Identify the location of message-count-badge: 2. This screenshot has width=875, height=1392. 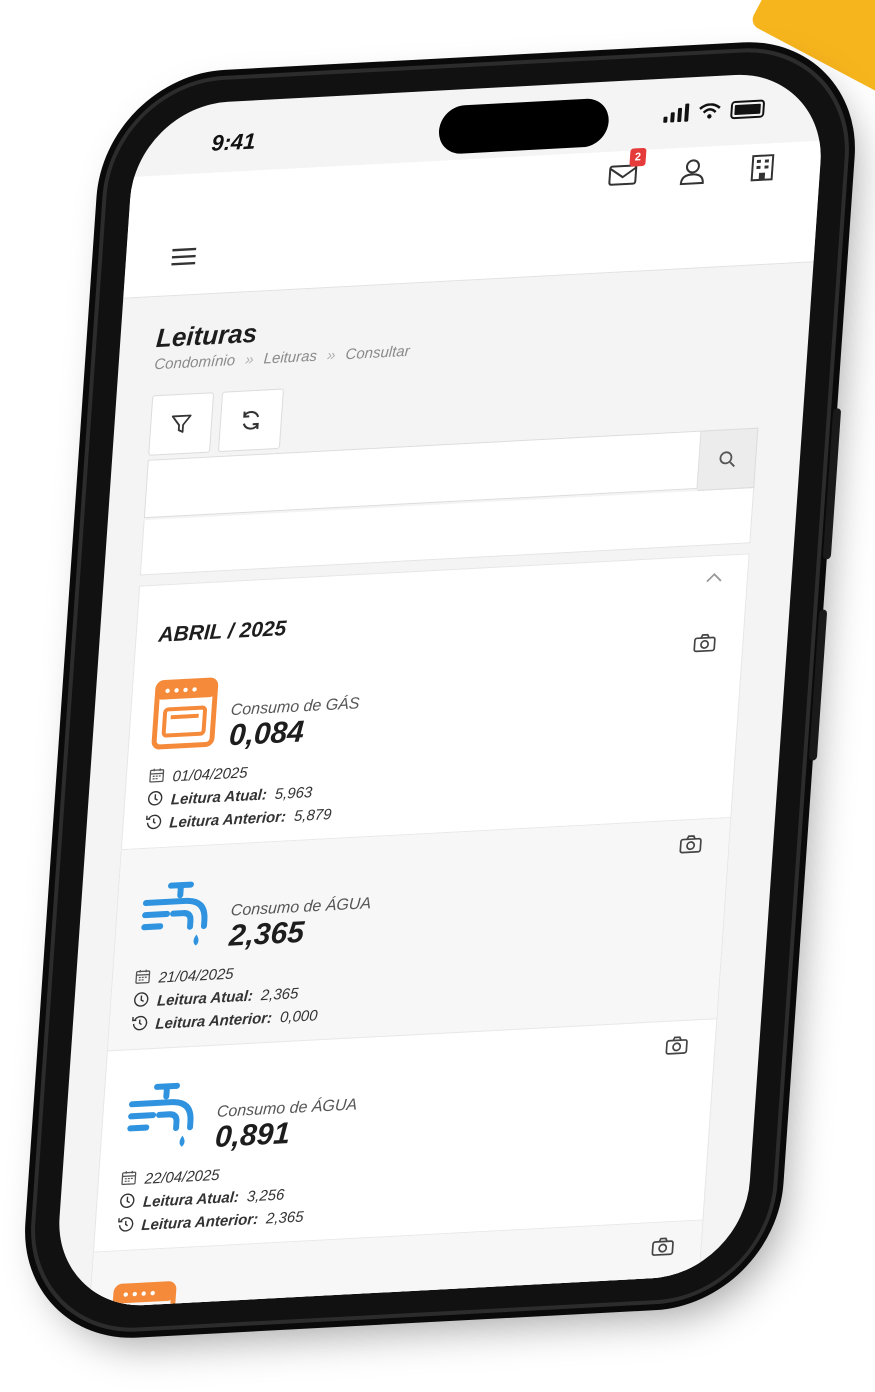
(638, 157).